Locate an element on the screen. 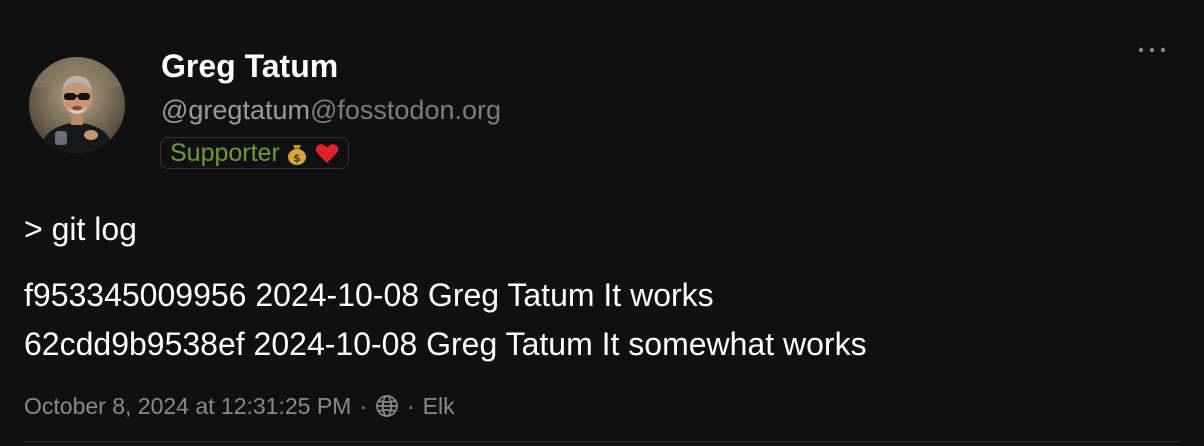  author-display-name: Greg Tatum is located at coordinates (249, 66).